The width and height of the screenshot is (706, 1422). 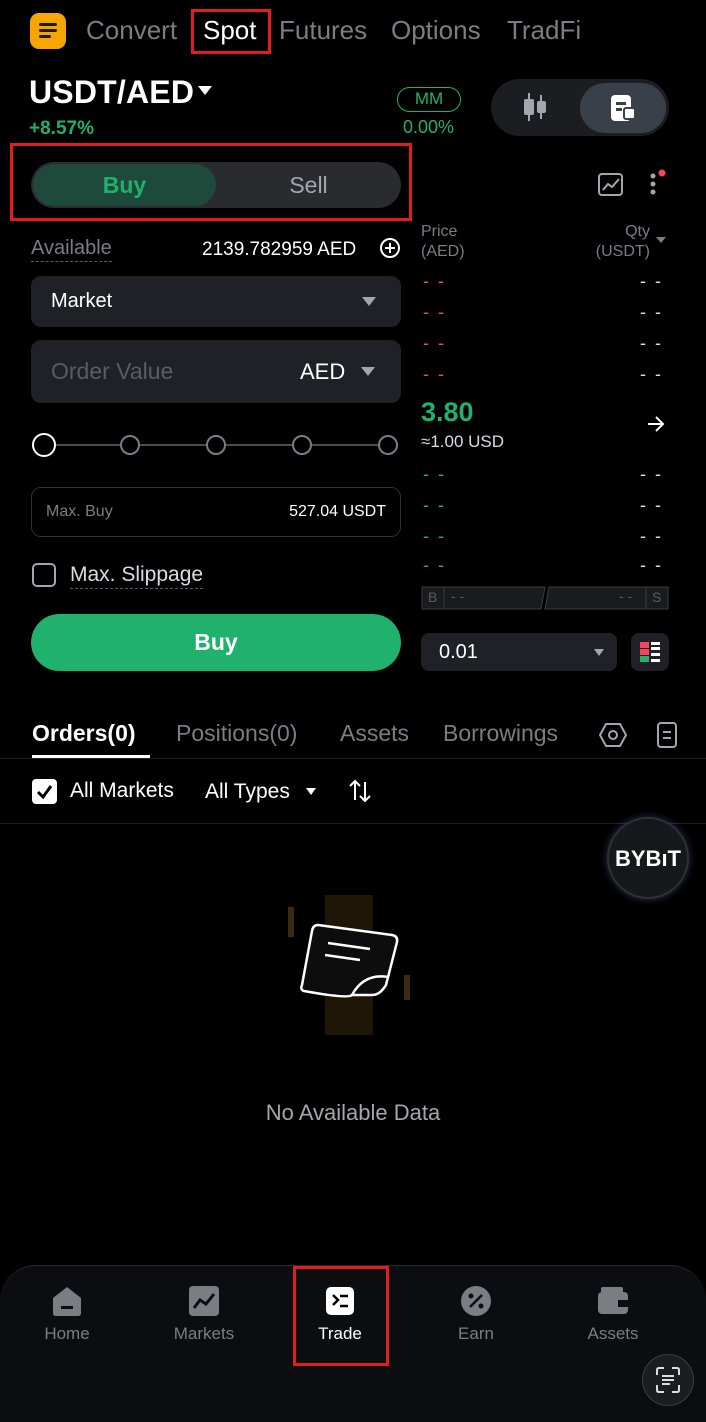 I want to click on price-change: +8.57%, so click(x=61, y=128).